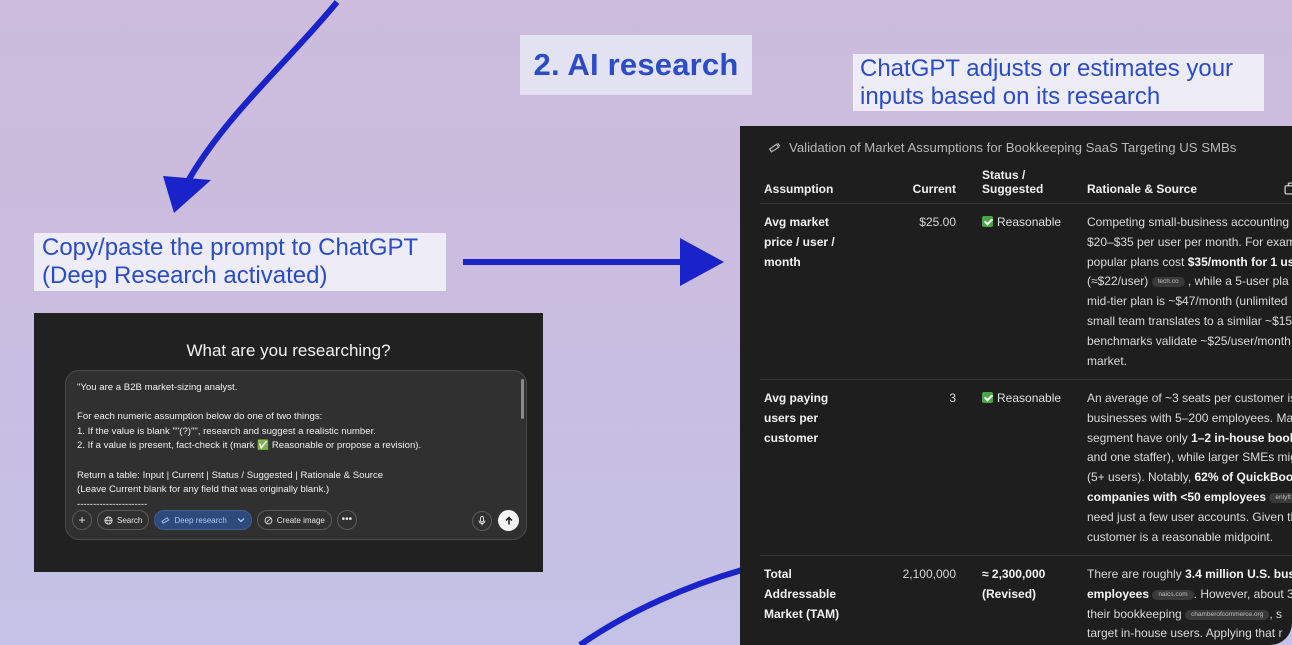 The width and height of the screenshot is (1292, 645). What do you see at coordinates (937, 222) in the screenshot?
I see `row-current: $25.00` at bounding box center [937, 222].